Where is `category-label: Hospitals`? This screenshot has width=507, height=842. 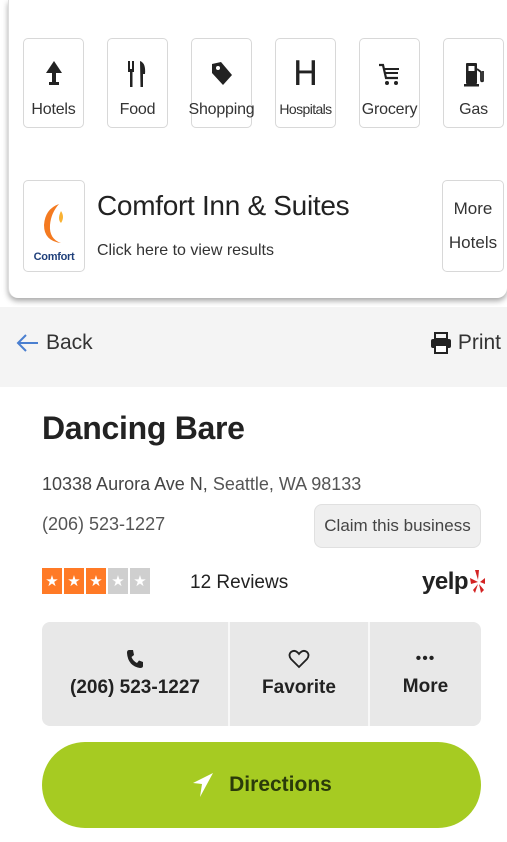
category-label: Hospitals is located at coordinates (305, 109).